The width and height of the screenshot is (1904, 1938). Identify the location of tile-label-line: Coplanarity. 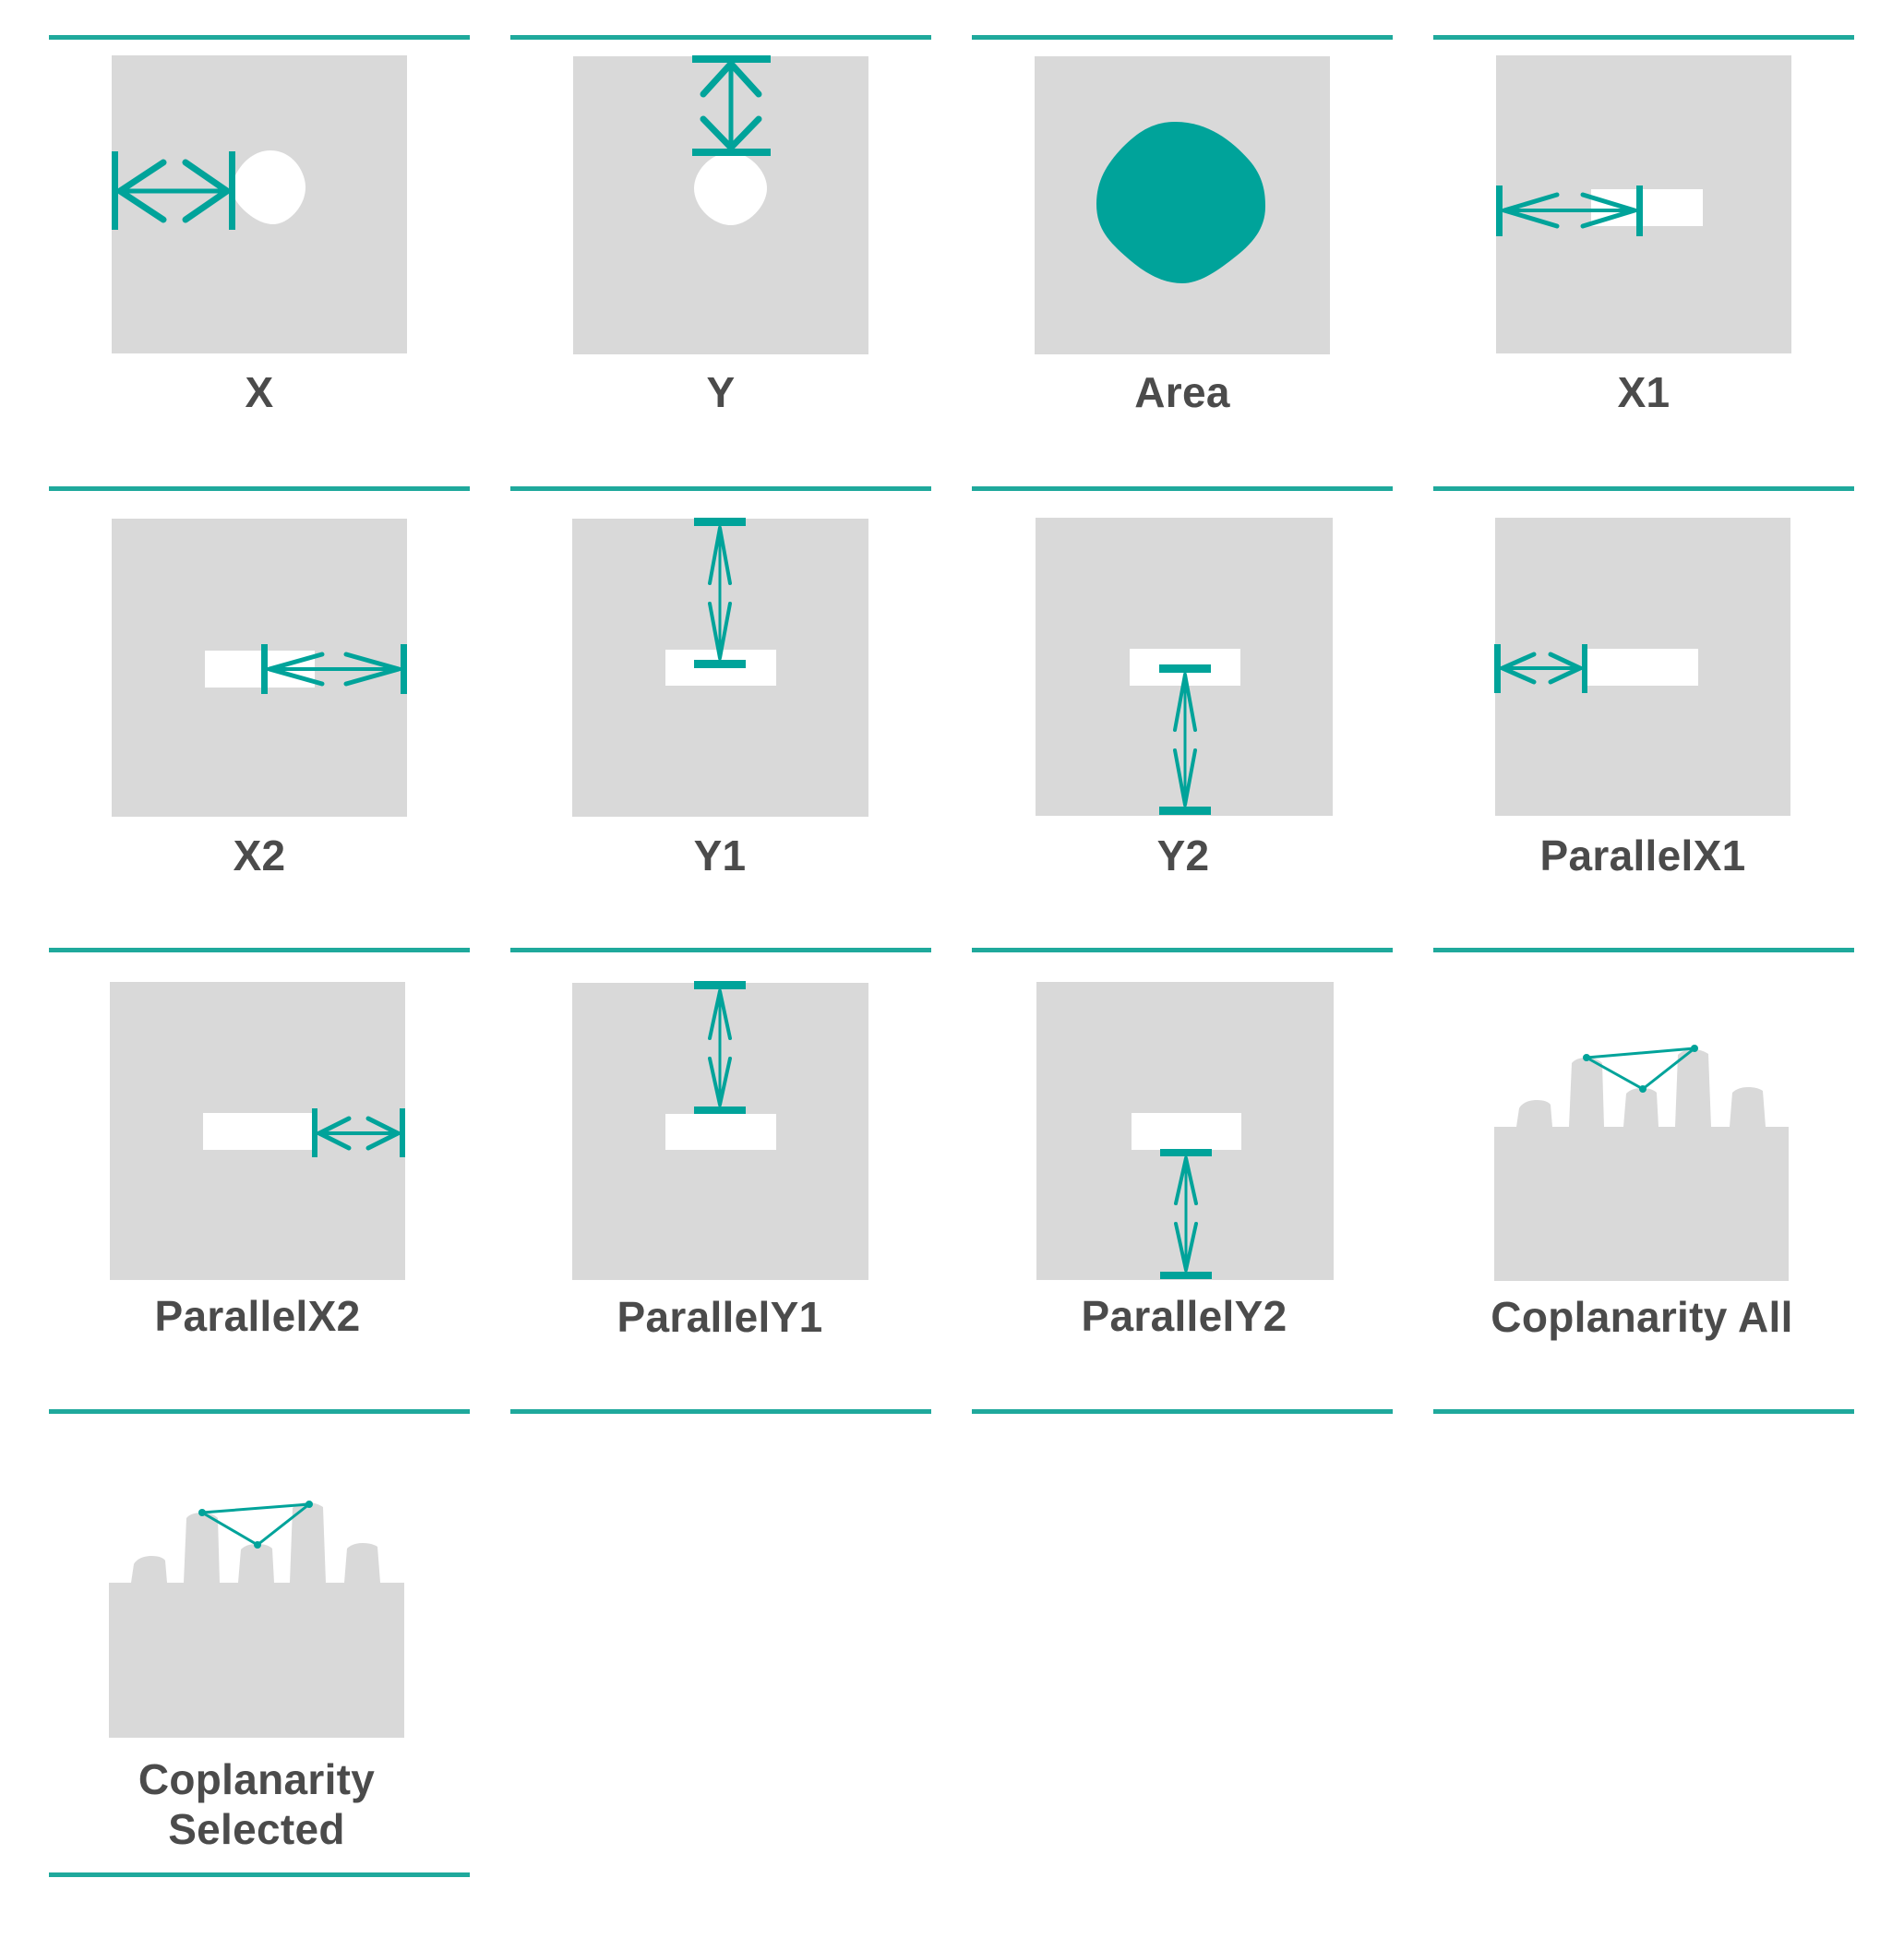
(257, 1779).